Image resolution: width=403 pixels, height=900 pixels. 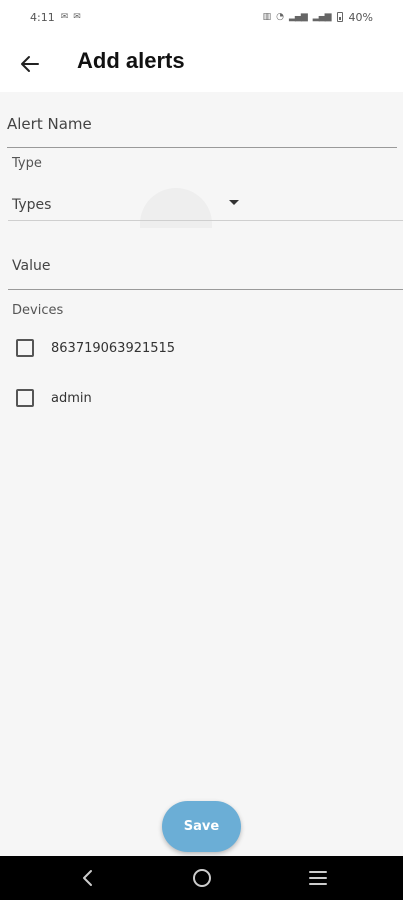 I want to click on nav-back-button, so click(x=87, y=878).